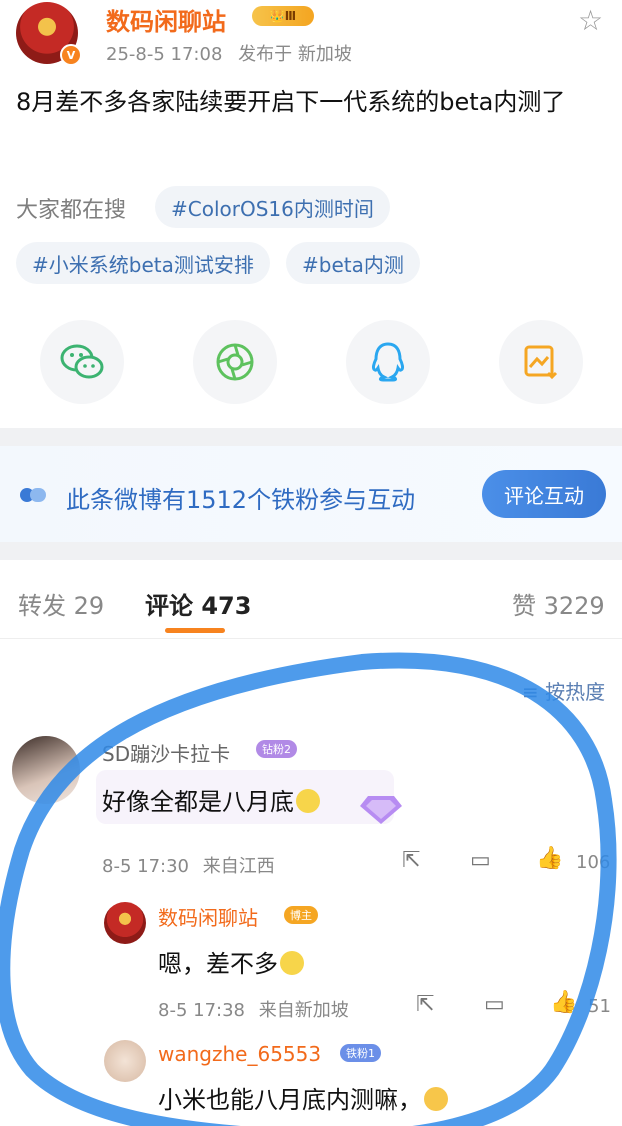 The width and height of the screenshot is (622, 1126). Describe the element at coordinates (229, 53) in the screenshot. I see `post-meta: 25-8-5 17:08 发布于 新加坡` at that location.